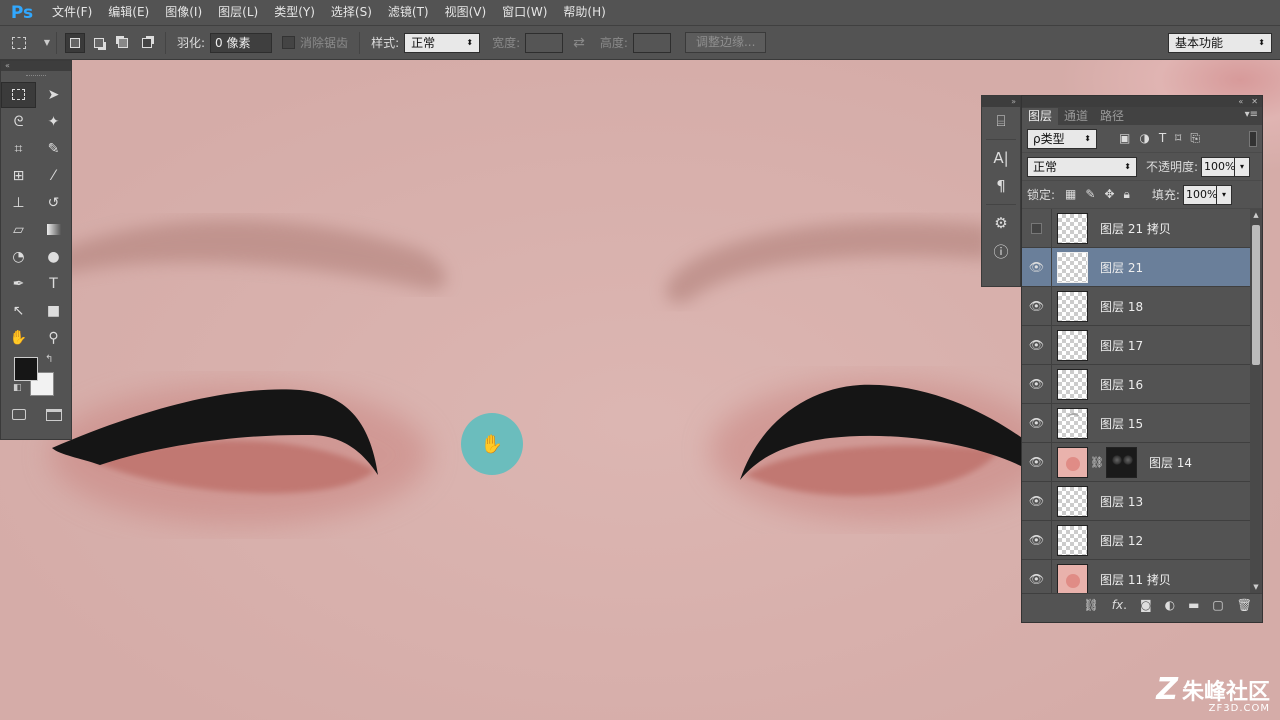 This screenshot has height=720, width=1280. Describe the element at coordinates (1218, 166) in the screenshot. I see `opacity-input: 100%` at that location.